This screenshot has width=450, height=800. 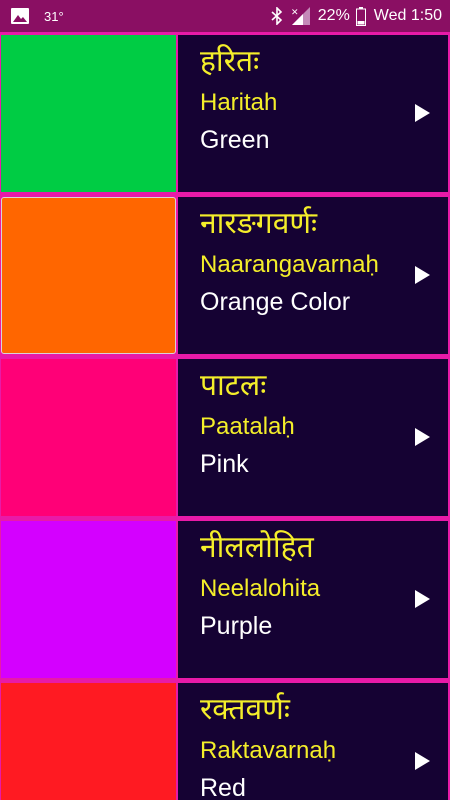 I want to click on sanskrit-word: पाटलः, so click(x=233, y=385).